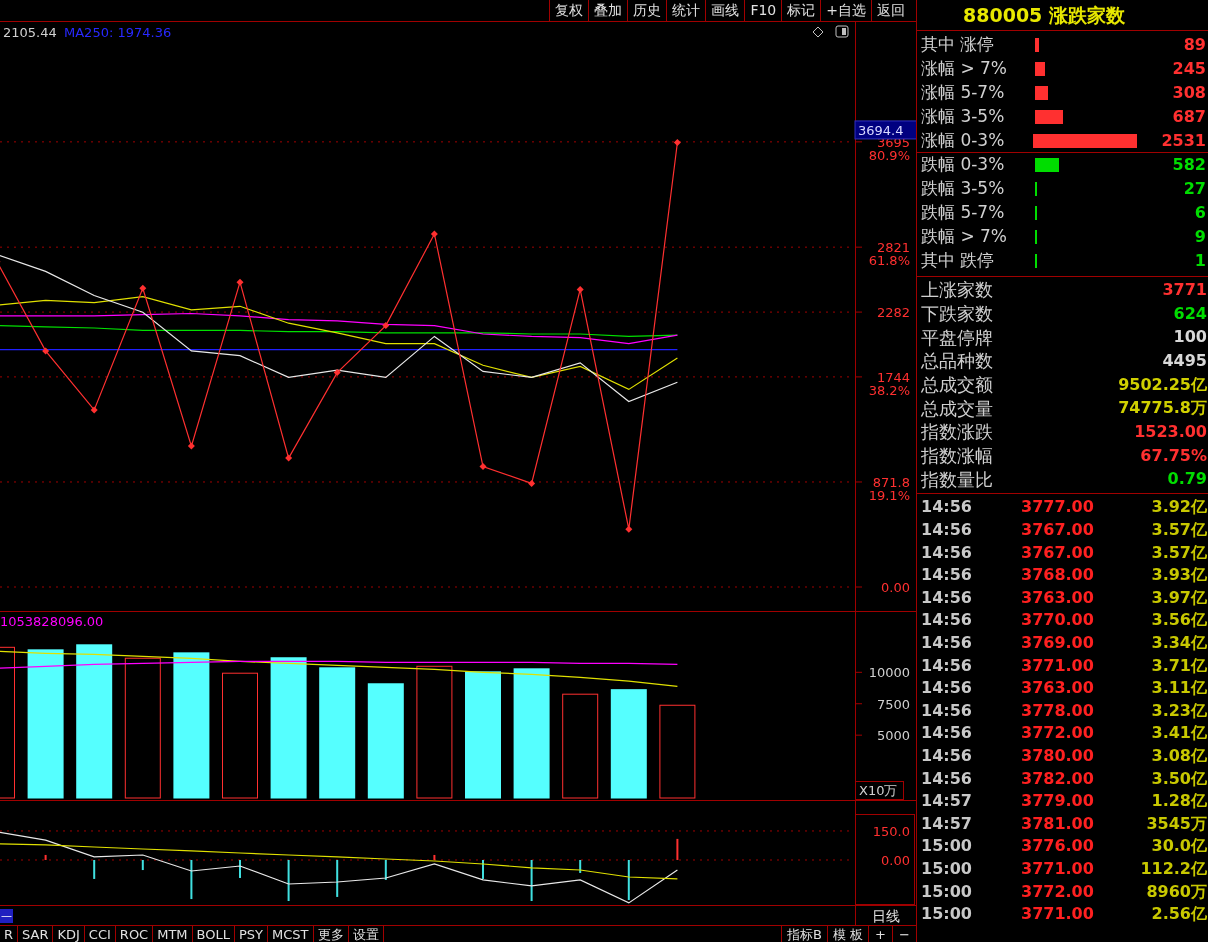 This screenshot has width=1208, height=942. Describe the element at coordinates (889, 489) in the screenshot. I see `axis-label: 871.8 19.1%` at that location.